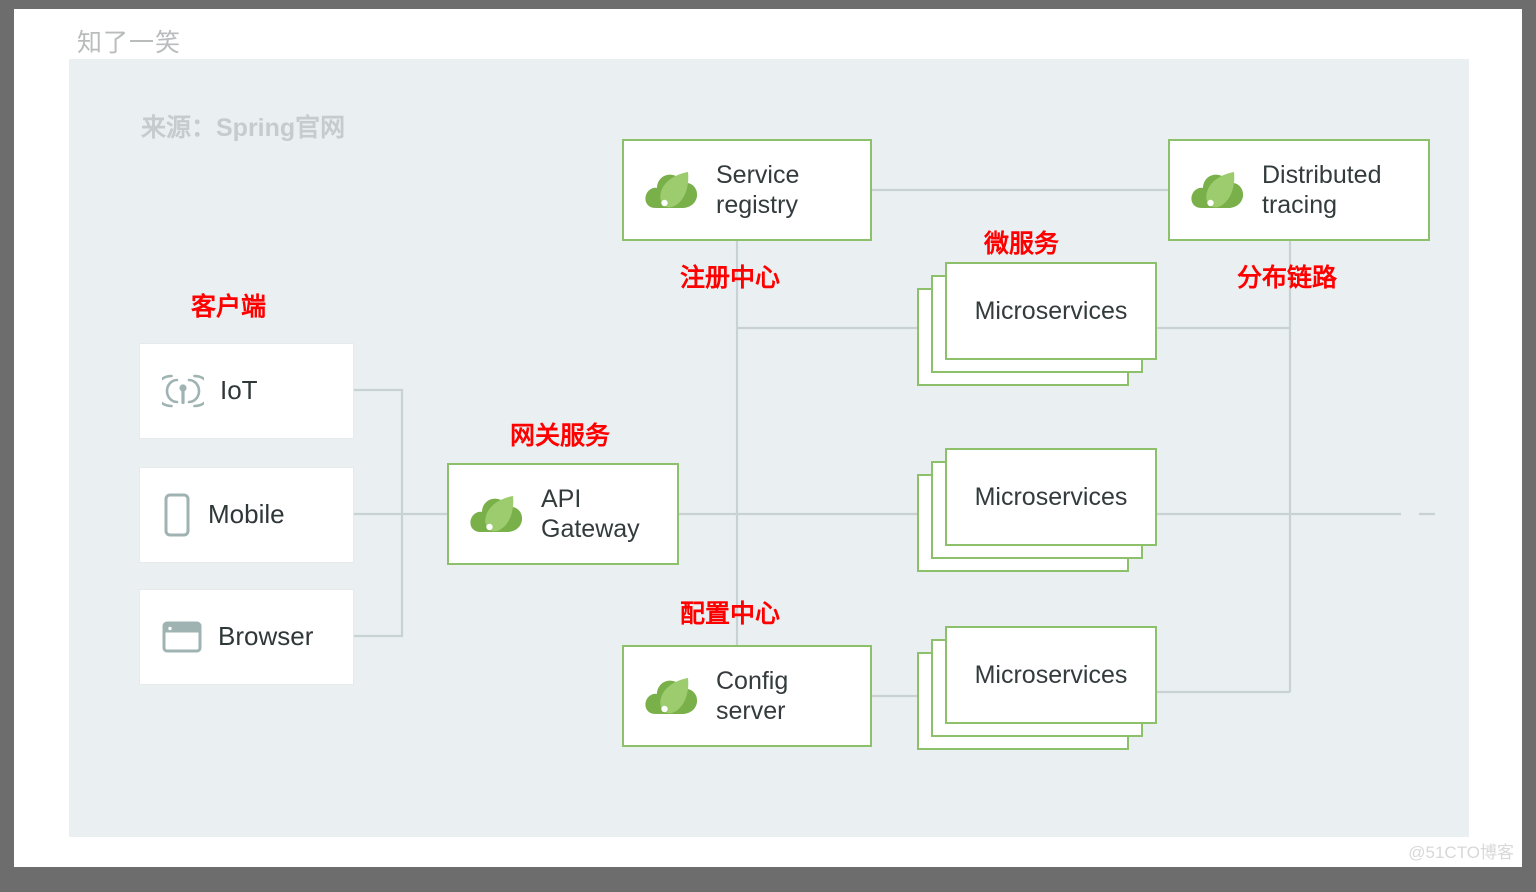 This screenshot has height=892, width=1536. What do you see at coordinates (730, 278) in the screenshot?
I see `annotation-registry-center: 注册中心` at bounding box center [730, 278].